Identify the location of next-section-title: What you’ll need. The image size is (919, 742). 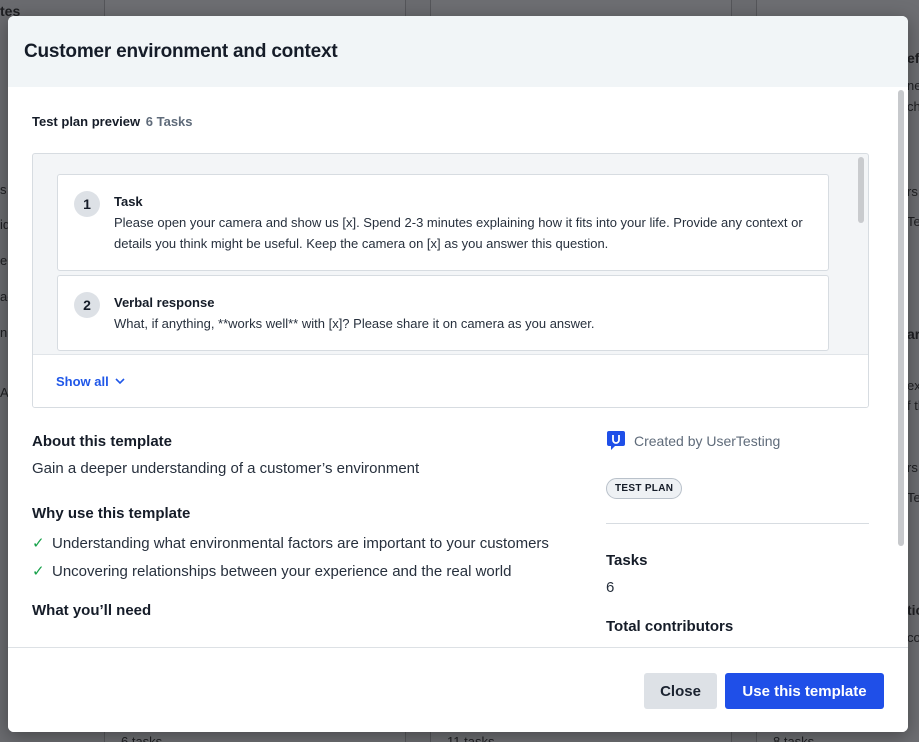
(92, 610).